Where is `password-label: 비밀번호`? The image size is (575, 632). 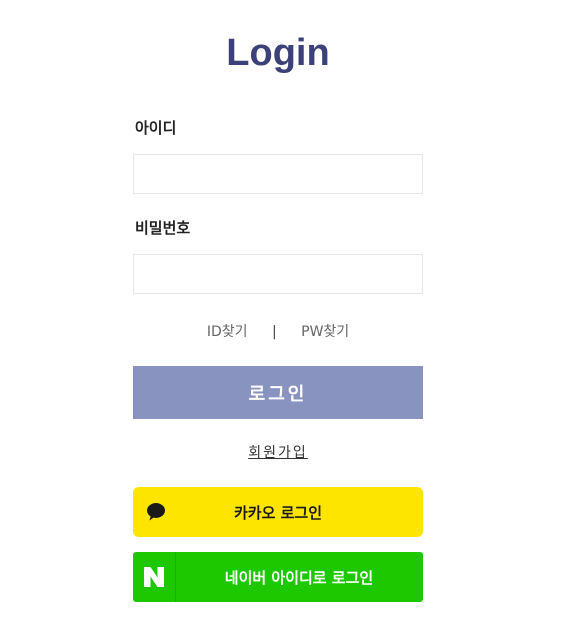
password-label: 비밀번호 is located at coordinates (163, 228).